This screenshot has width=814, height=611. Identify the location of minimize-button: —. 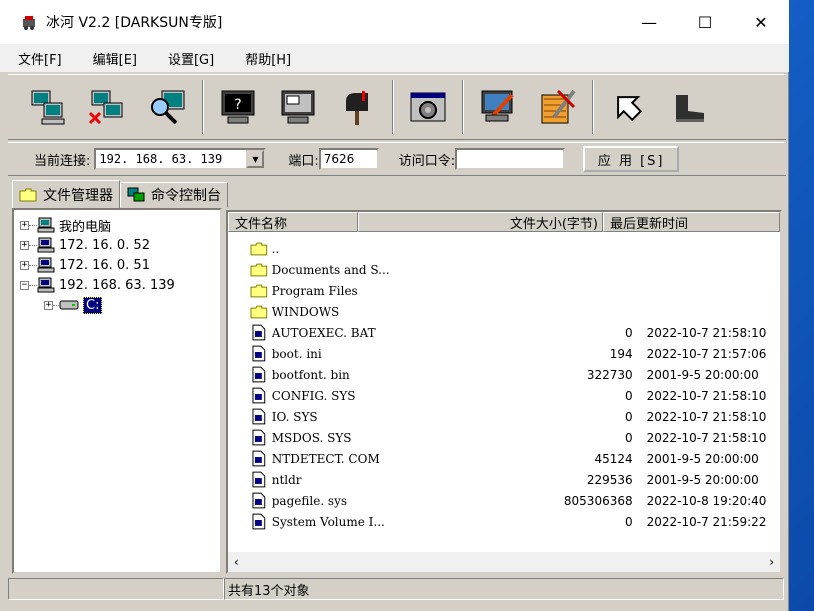
(649, 22).